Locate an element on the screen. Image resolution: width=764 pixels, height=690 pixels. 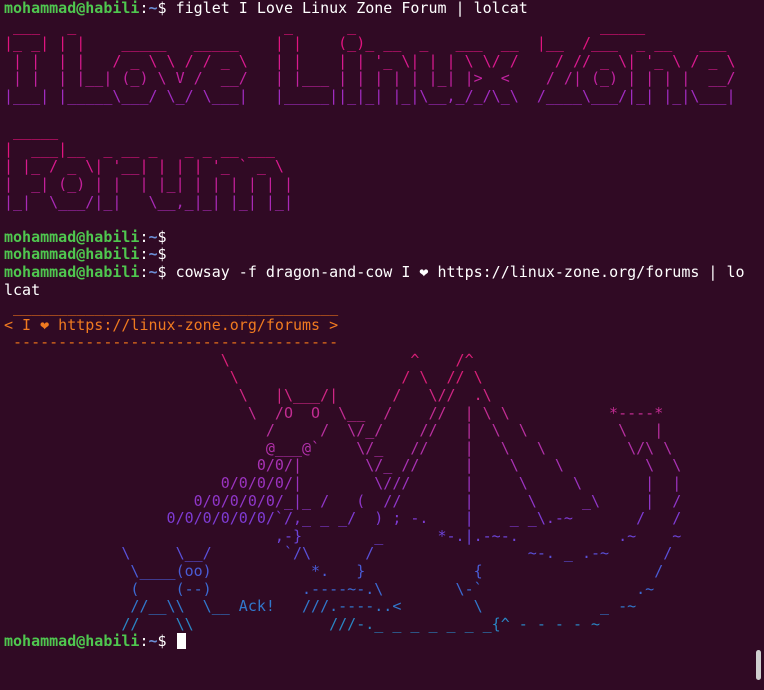
figlet-line: ___ _ _ _ _____ is located at coordinates (329, 25).